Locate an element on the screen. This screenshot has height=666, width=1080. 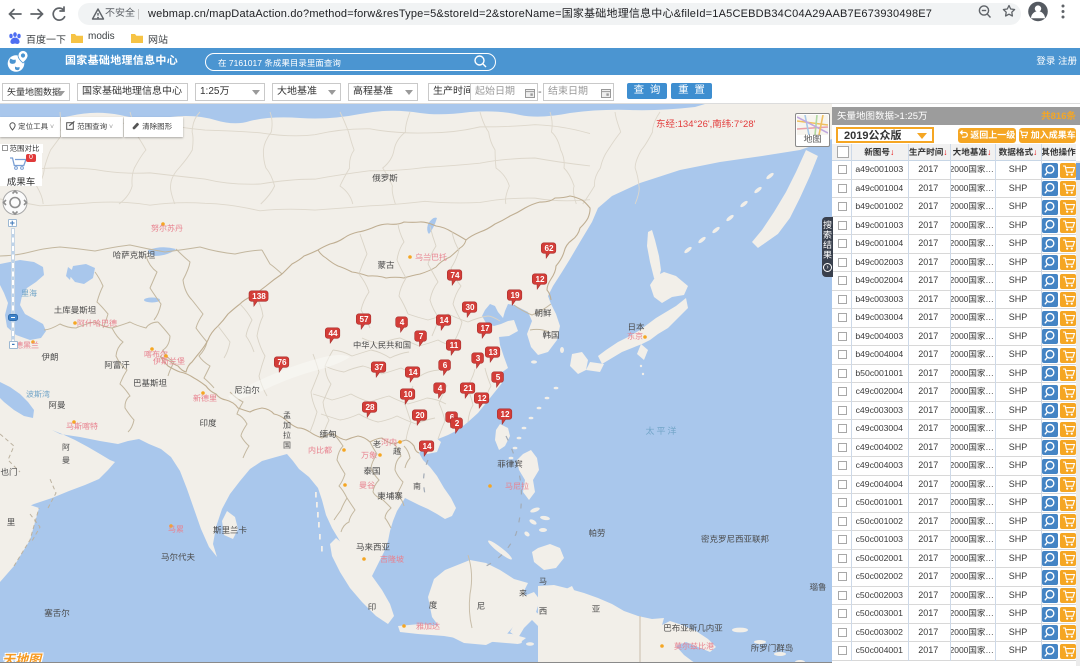
svg-text: 加 is located at coordinates (287, 425).